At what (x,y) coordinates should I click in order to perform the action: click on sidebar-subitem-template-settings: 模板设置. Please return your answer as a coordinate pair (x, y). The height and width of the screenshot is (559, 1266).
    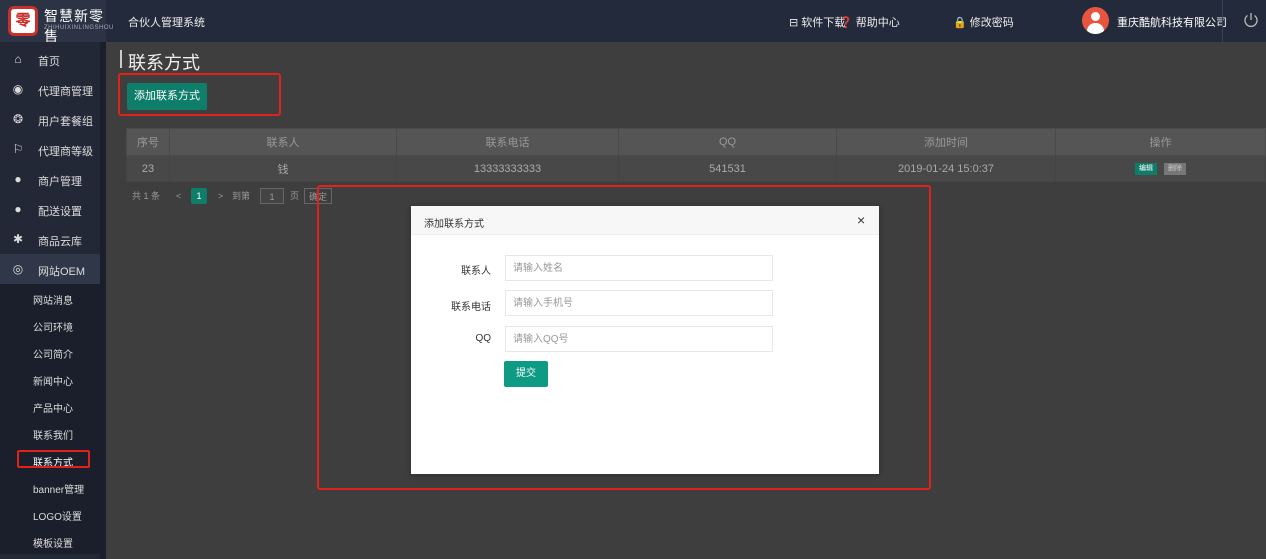
    Looking at the image, I should click on (50, 540).